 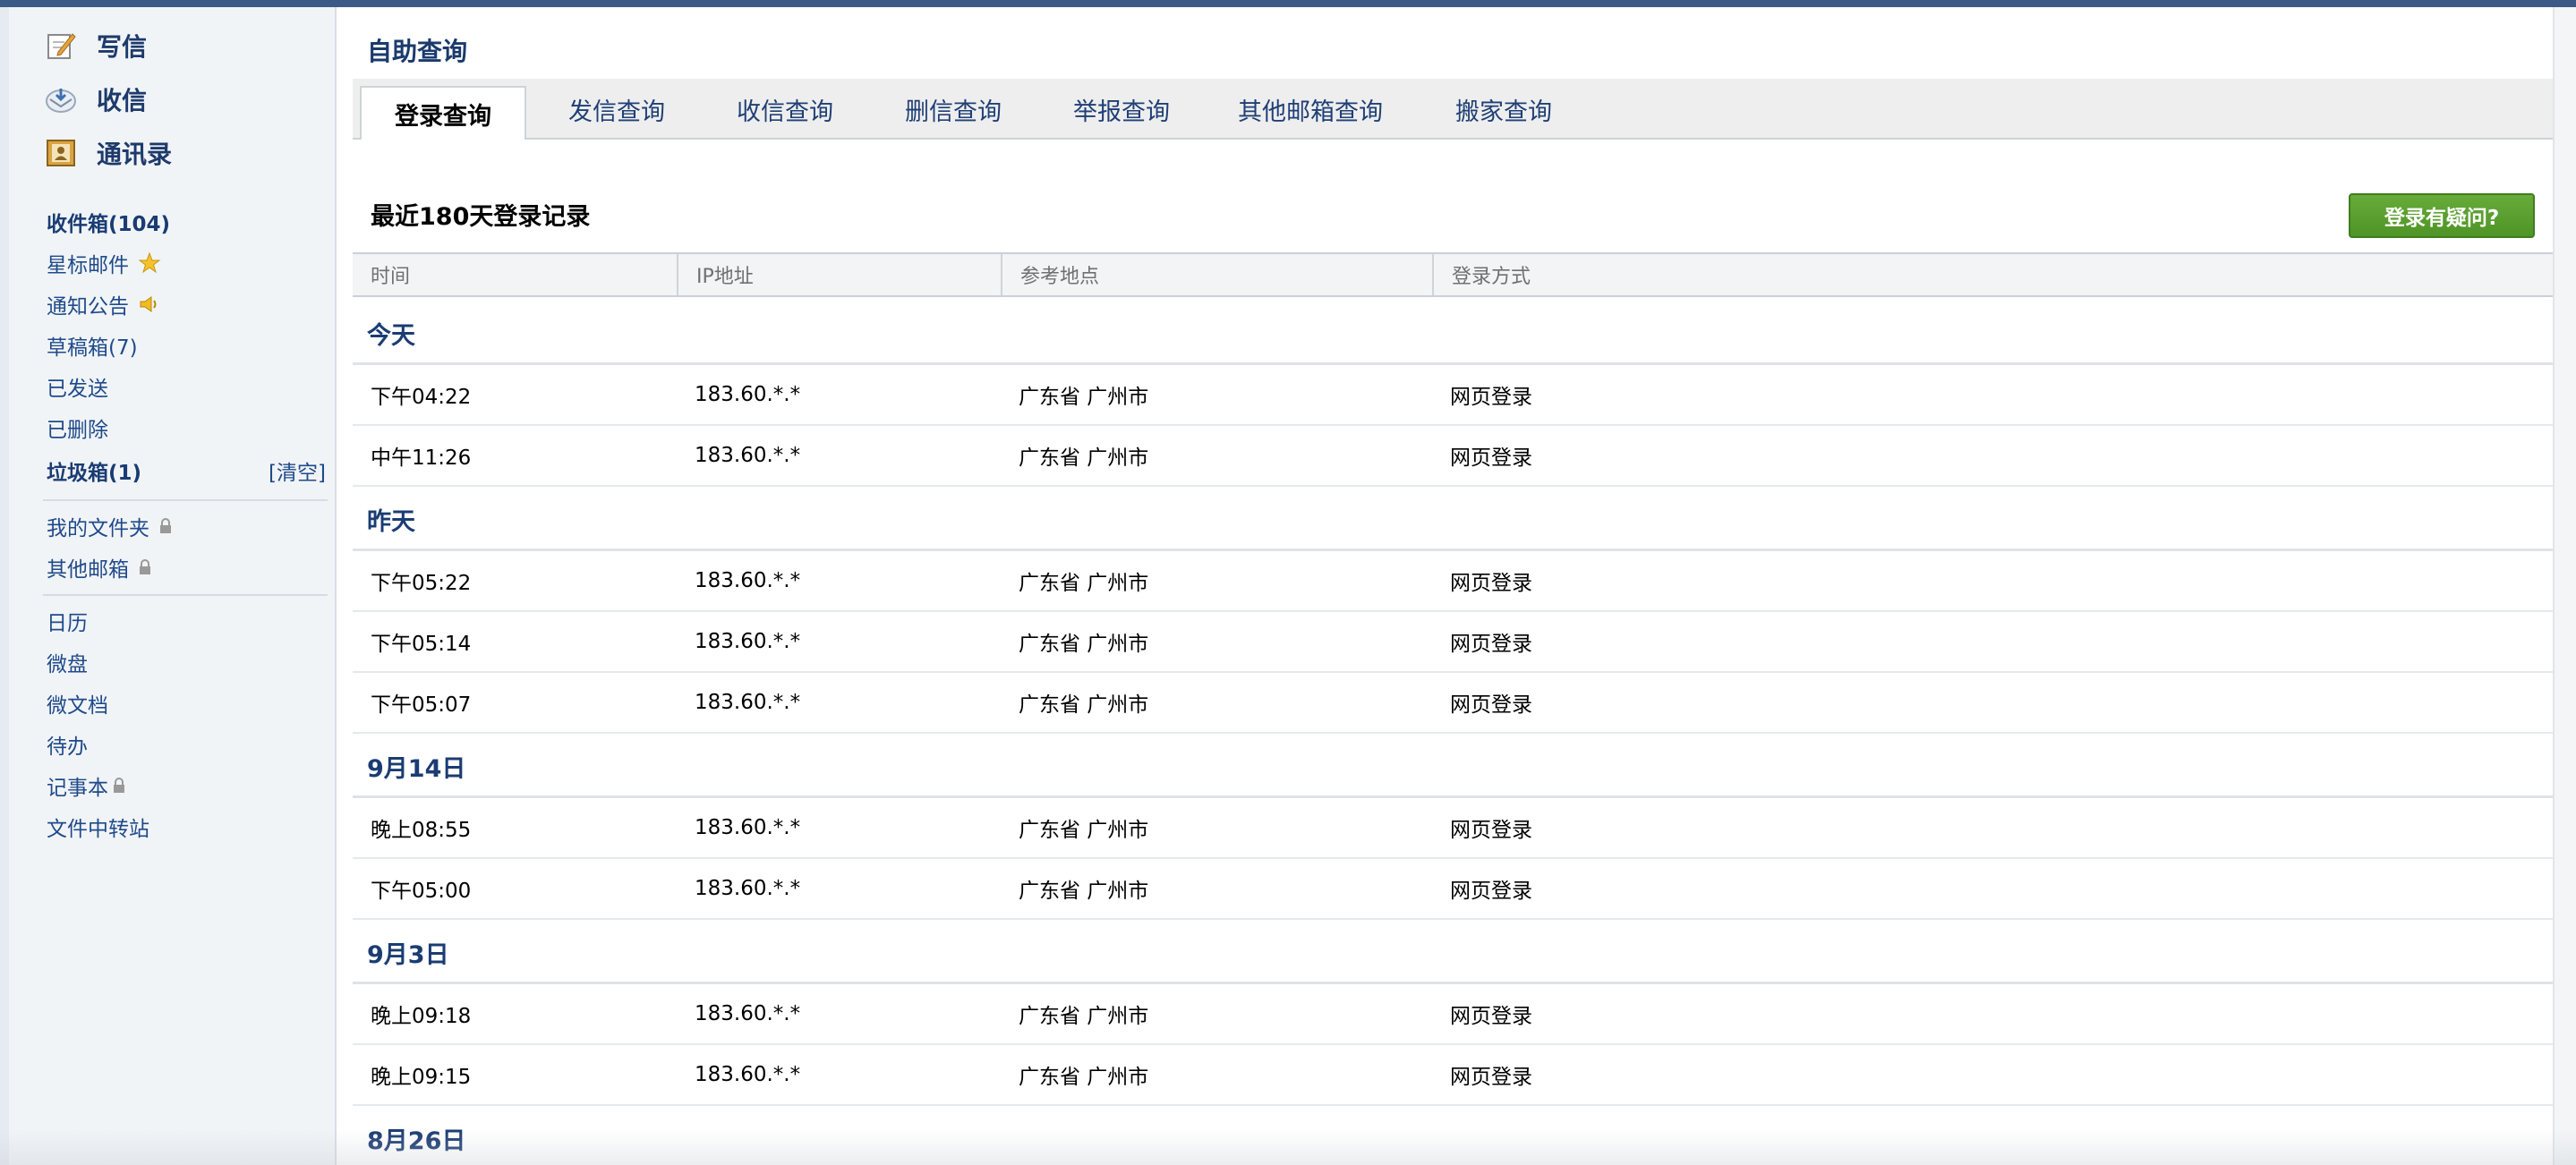 I want to click on sidebar-item-label: 星标邮件, so click(x=88, y=265).